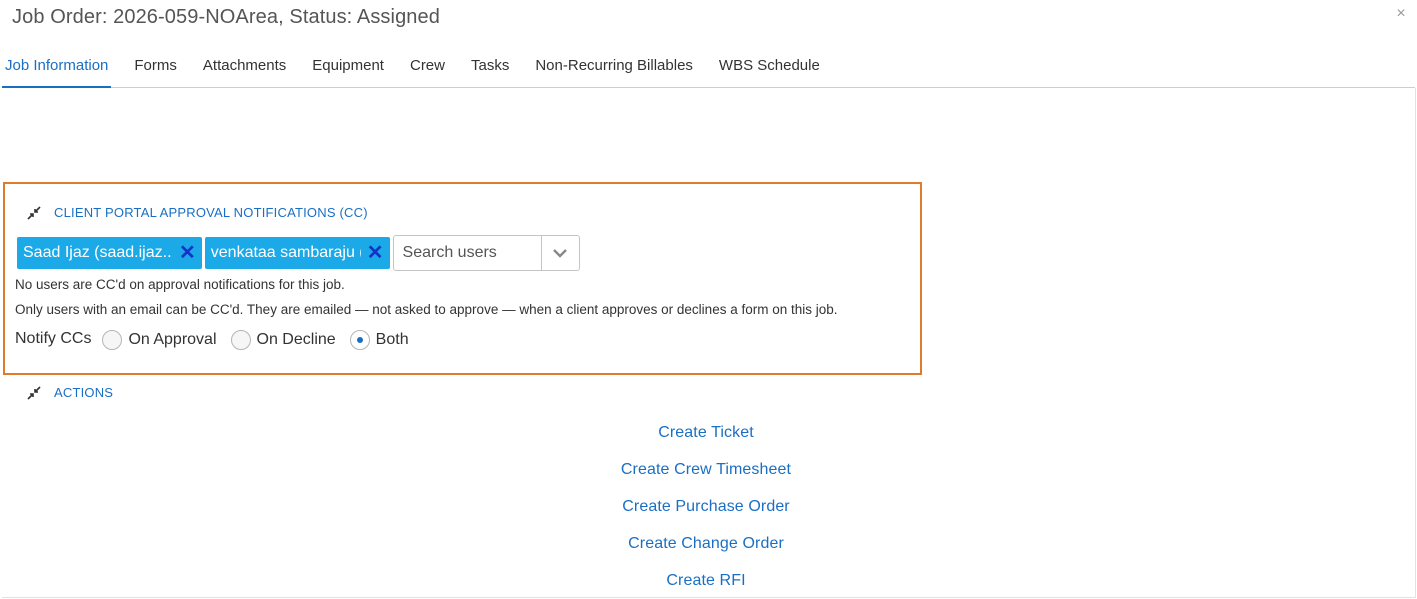 The width and height of the screenshot is (1417, 599). Describe the element at coordinates (1401, 14) in the screenshot. I see `close-icon: ×` at that location.